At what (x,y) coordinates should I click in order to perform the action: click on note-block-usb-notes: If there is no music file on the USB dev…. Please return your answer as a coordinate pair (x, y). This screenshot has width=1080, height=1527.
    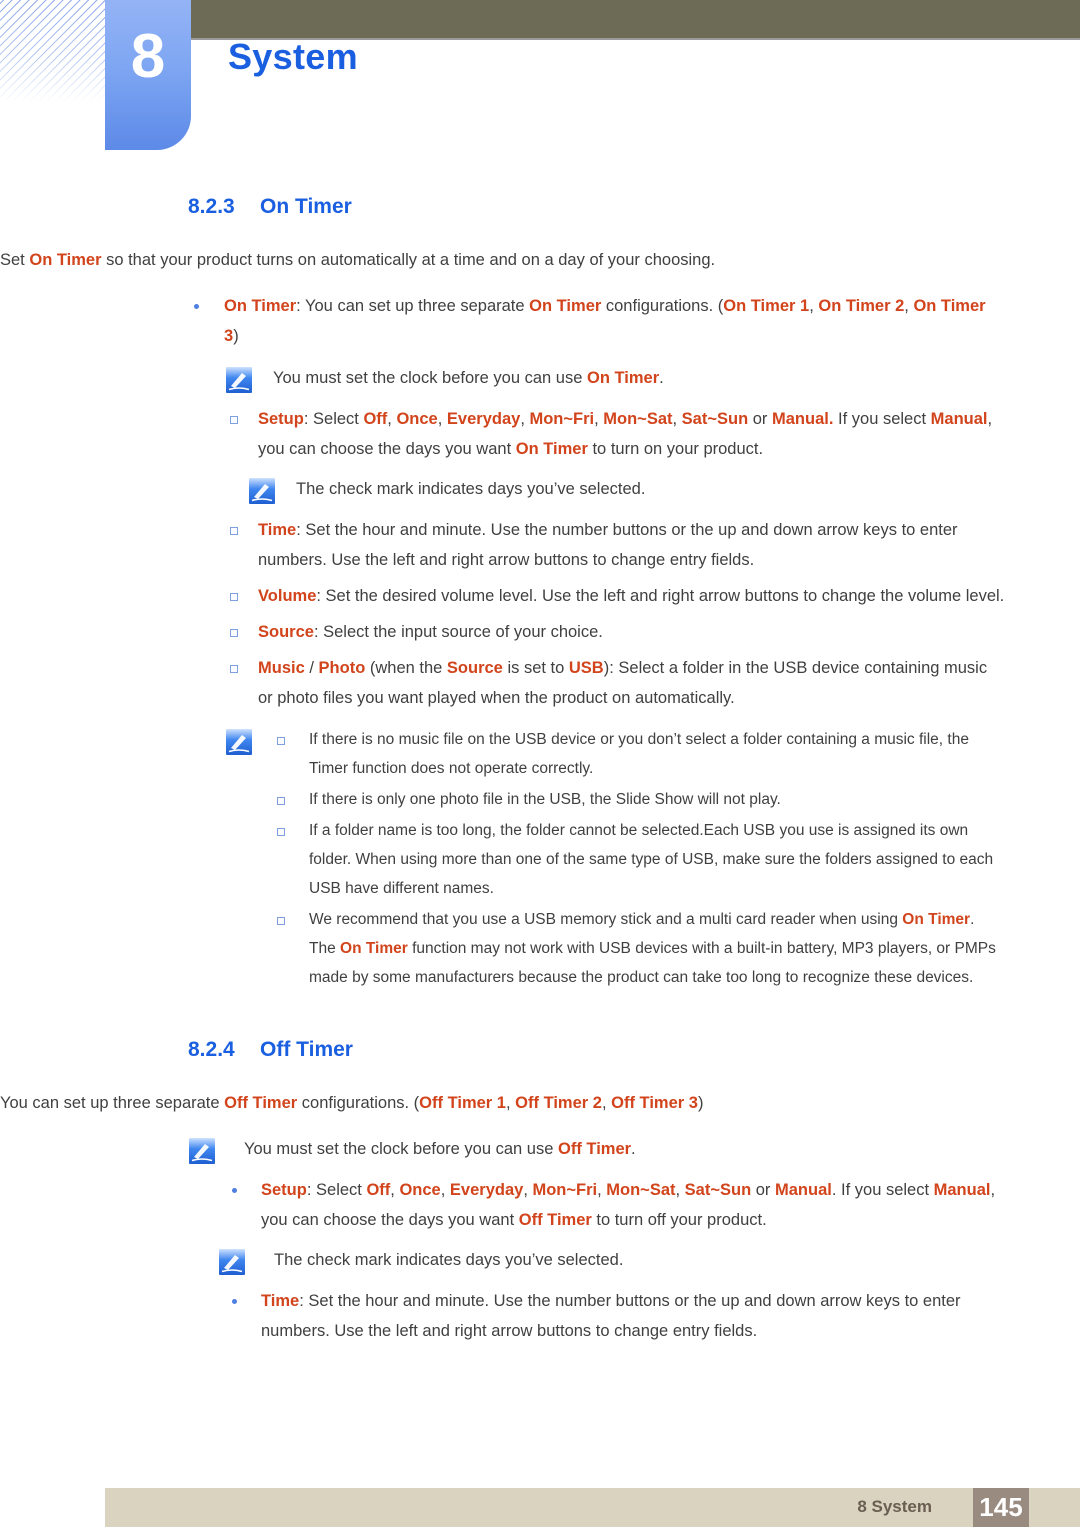
    Looking at the image, I should click on (615, 859).